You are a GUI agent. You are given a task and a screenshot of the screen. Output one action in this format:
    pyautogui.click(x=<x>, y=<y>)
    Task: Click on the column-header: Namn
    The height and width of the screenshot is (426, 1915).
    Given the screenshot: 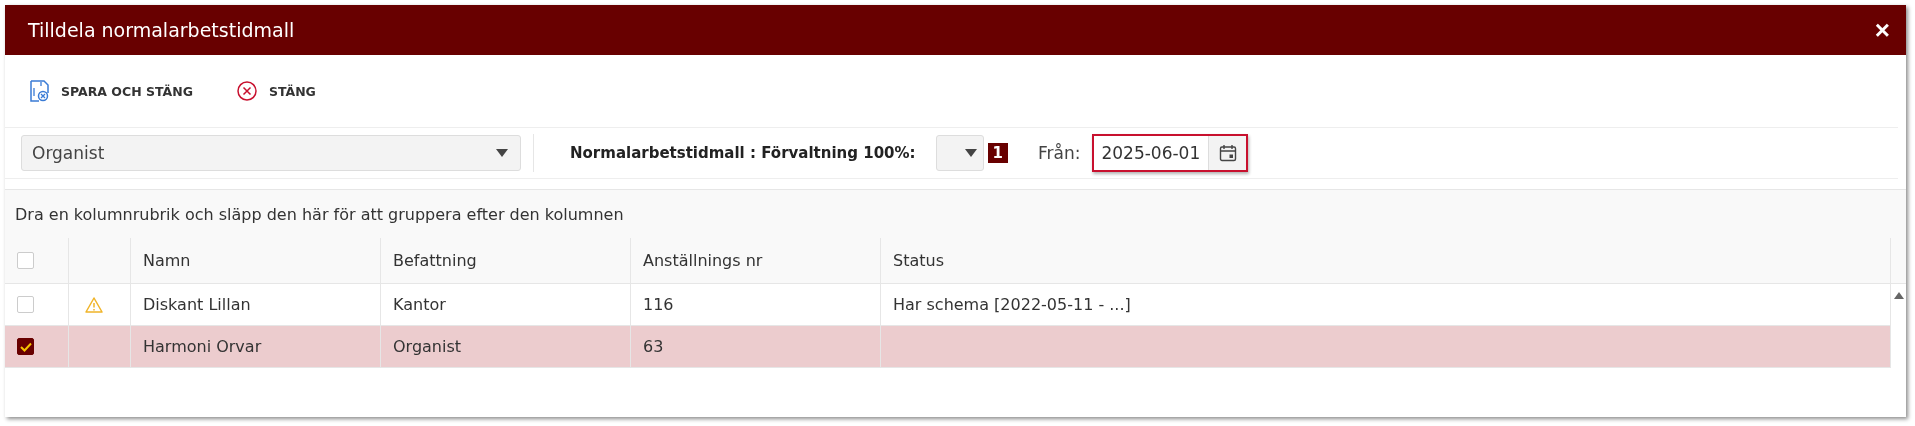 What is the action you would take?
    pyautogui.click(x=255, y=261)
    